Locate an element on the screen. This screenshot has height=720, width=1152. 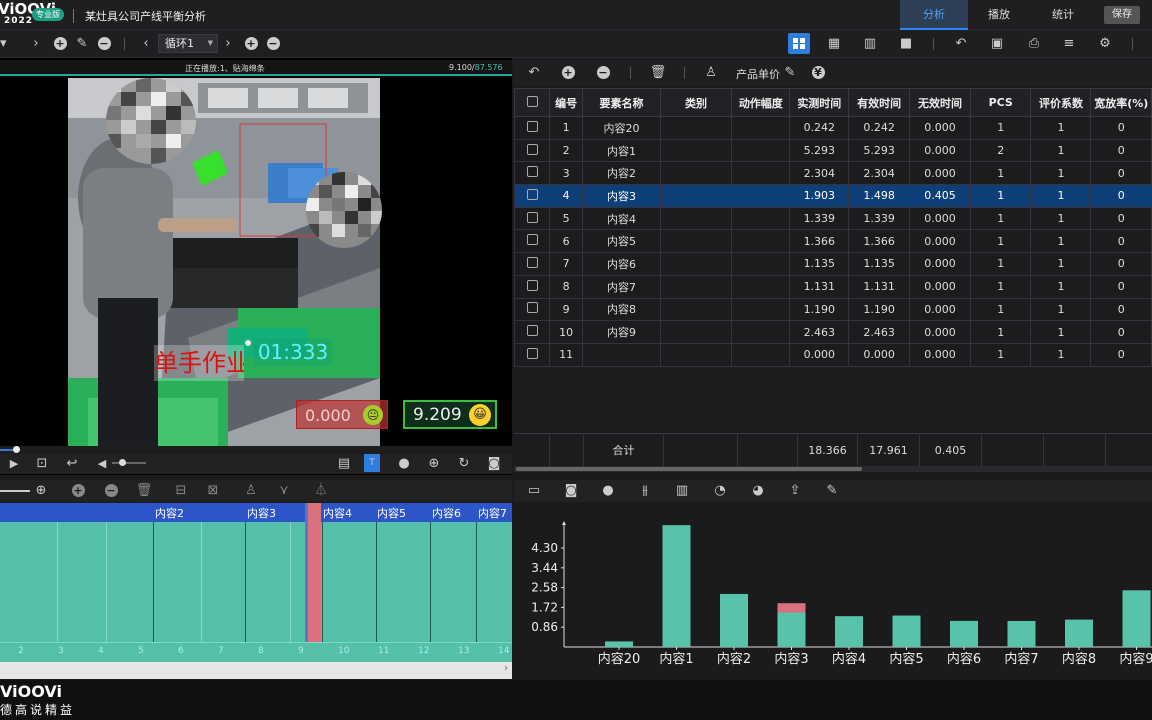
layout-grid-icon is located at coordinates (799, 43).